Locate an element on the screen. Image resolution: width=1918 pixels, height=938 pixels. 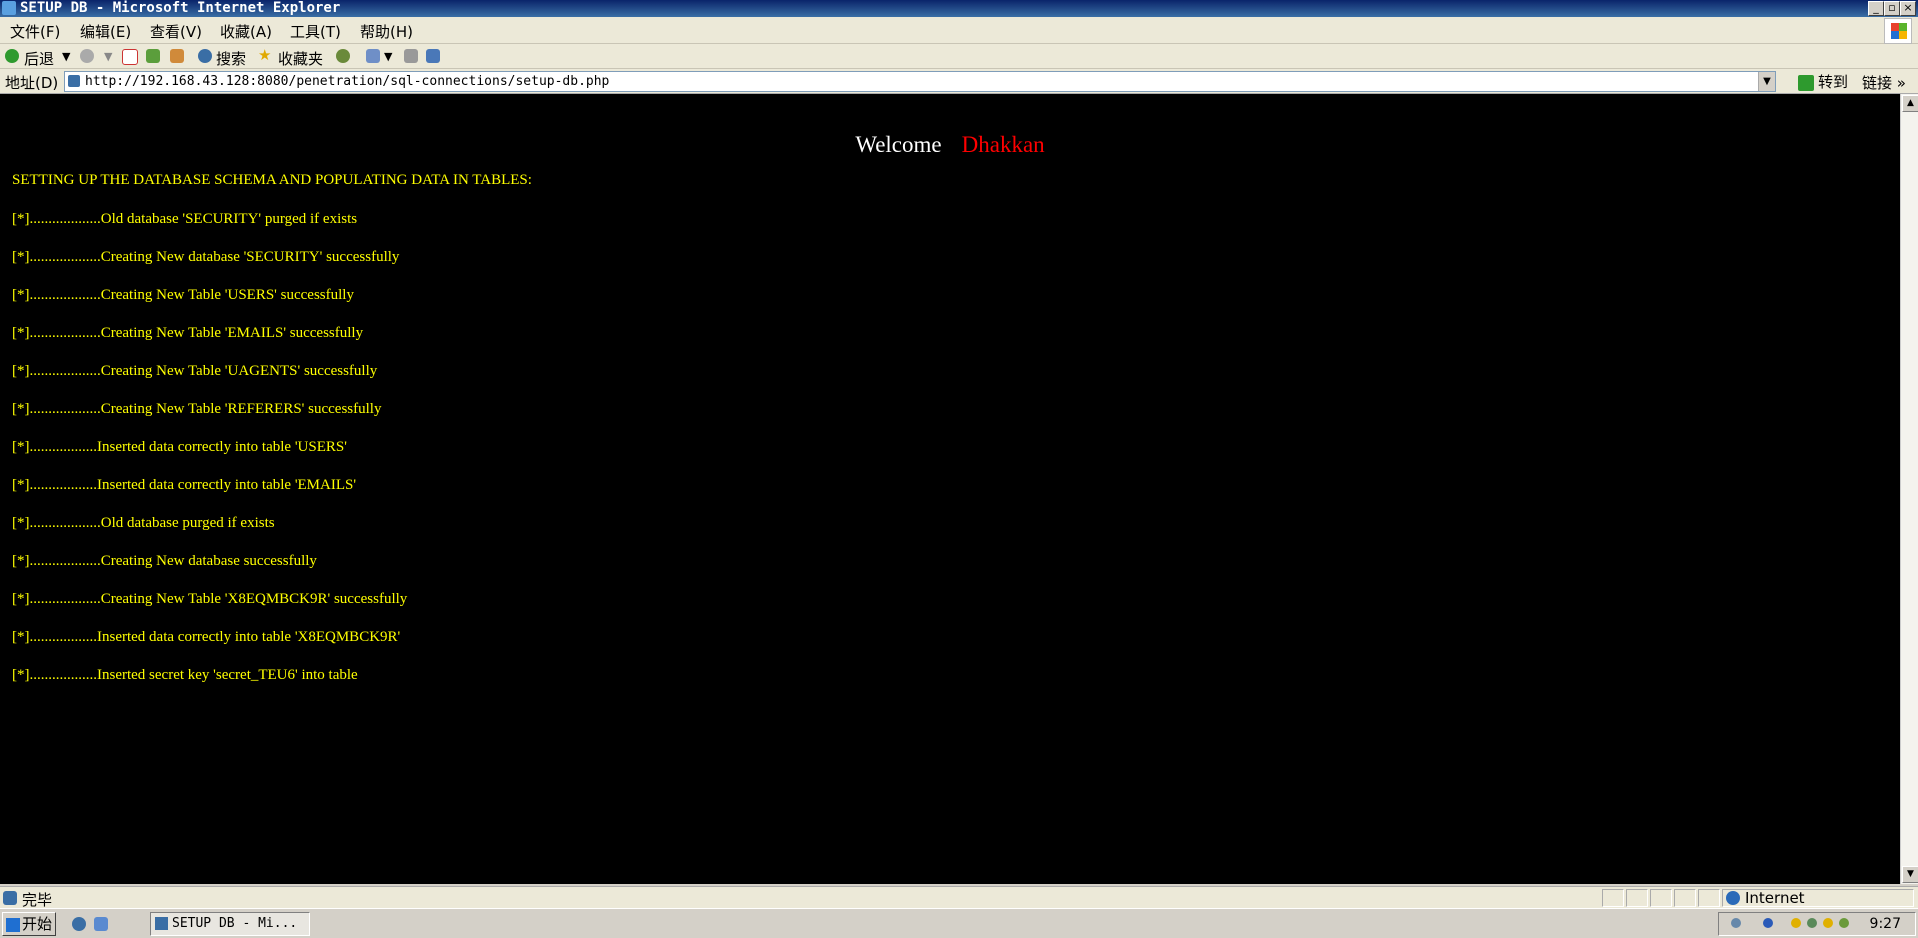
forward-dropdown-icon: ▼ is located at coordinates (108, 56).